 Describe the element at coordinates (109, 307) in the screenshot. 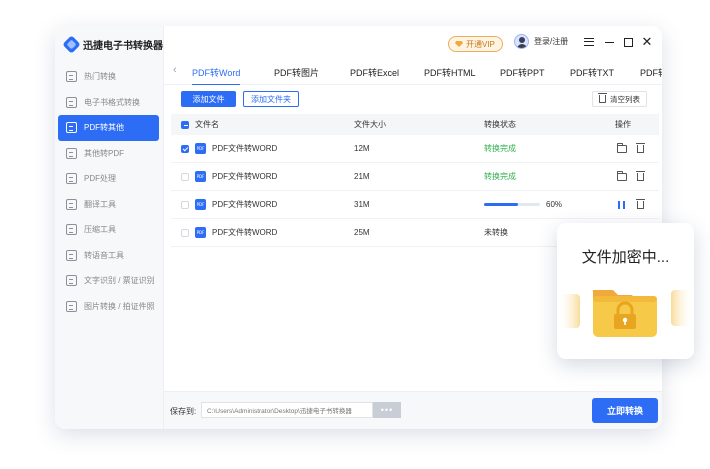

I see `sidebar-item-image-convert: 图片转换 / 拍证件照` at that location.